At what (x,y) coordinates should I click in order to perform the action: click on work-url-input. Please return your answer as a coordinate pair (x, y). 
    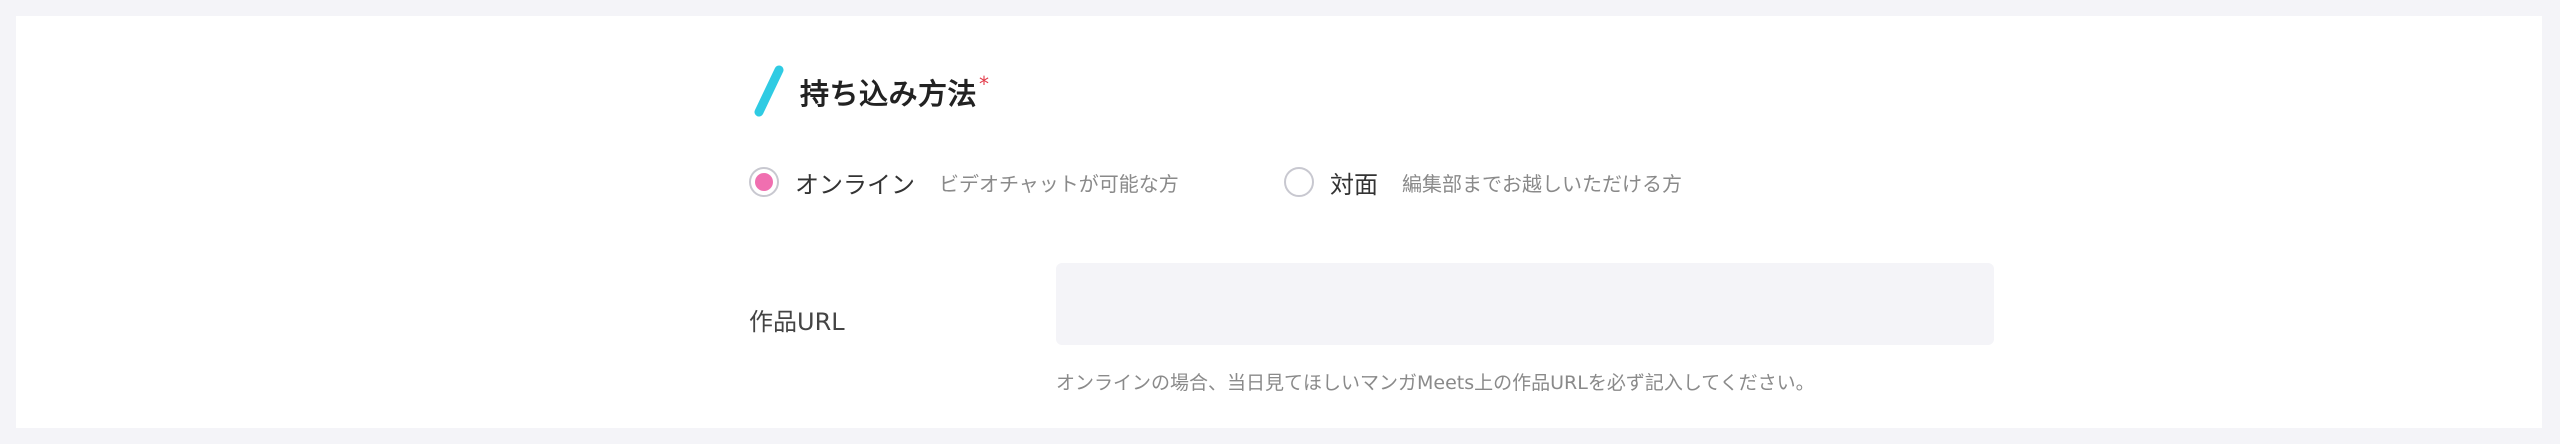
    Looking at the image, I should click on (1525, 304).